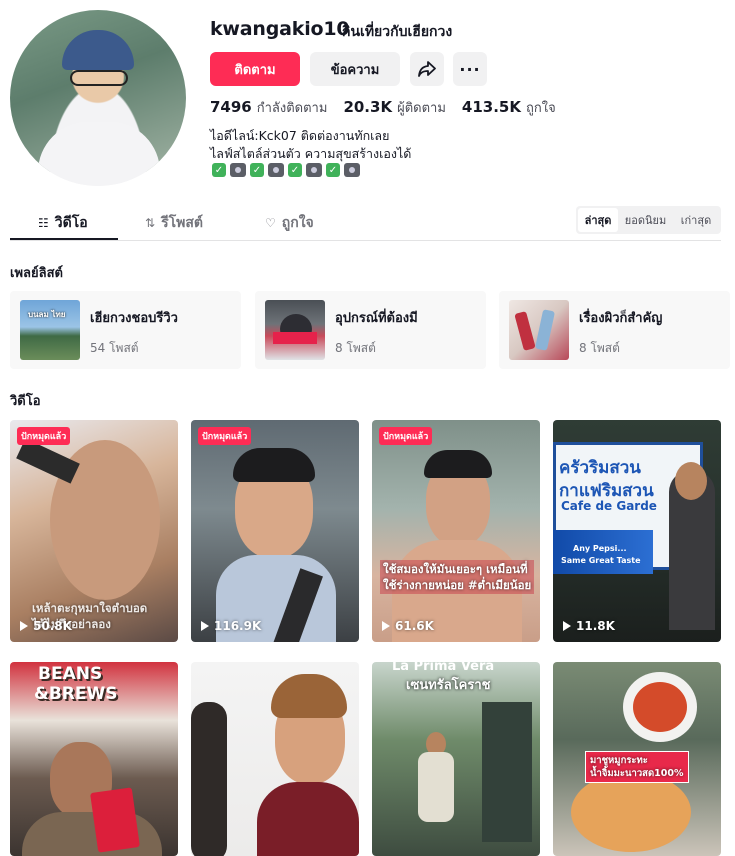 The width and height of the screenshot is (735, 856). I want to click on shop-sign-line-2: เซนทรัลโคราช, so click(448, 685).